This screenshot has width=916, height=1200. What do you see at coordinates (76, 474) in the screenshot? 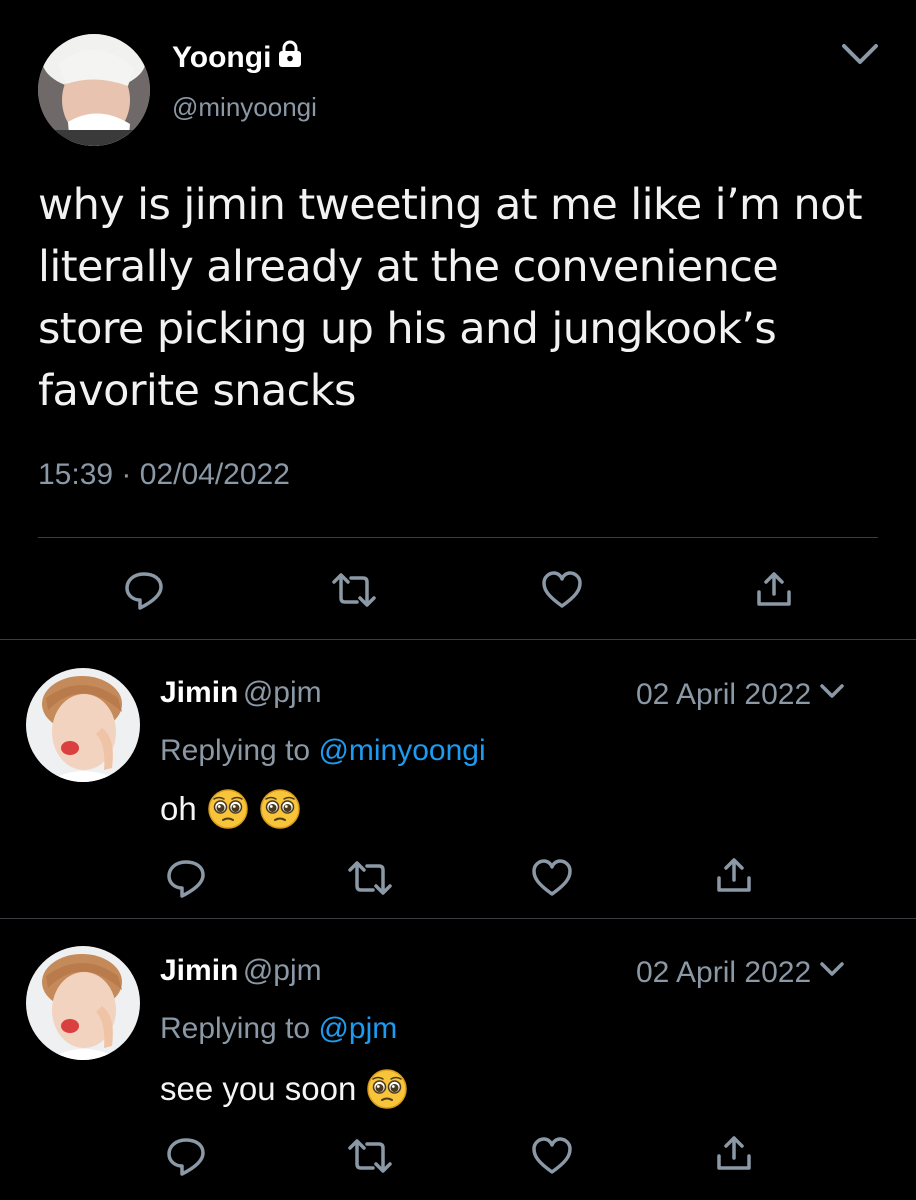
I see `tweet-time: 15:39` at bounding box center [76, 474].